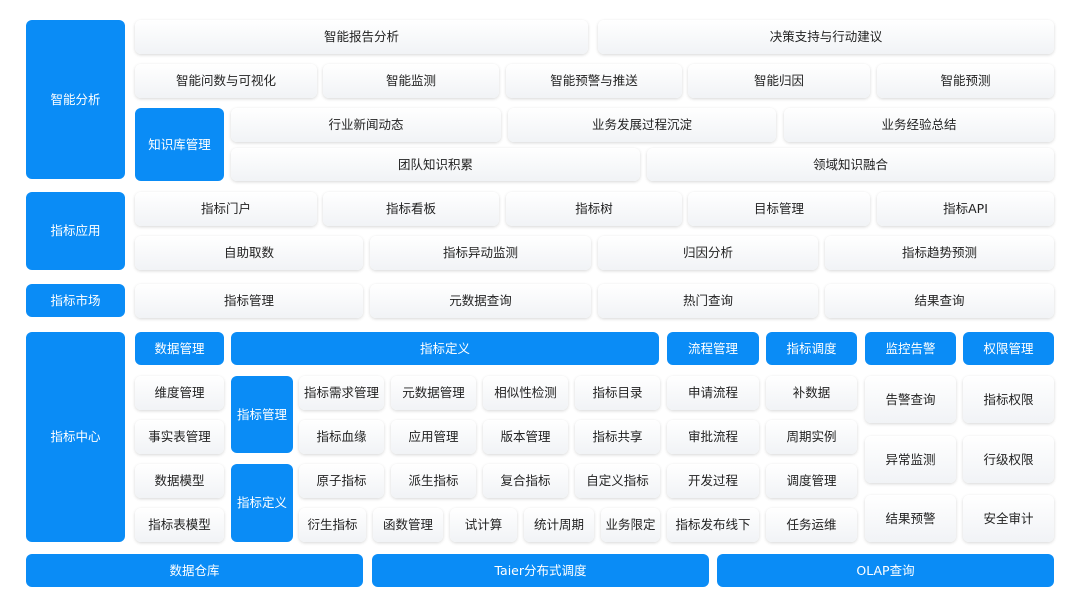  Describe the element at coordinates (249, 253) in the screenshot. I see `application-card: 自助取数` at that location.